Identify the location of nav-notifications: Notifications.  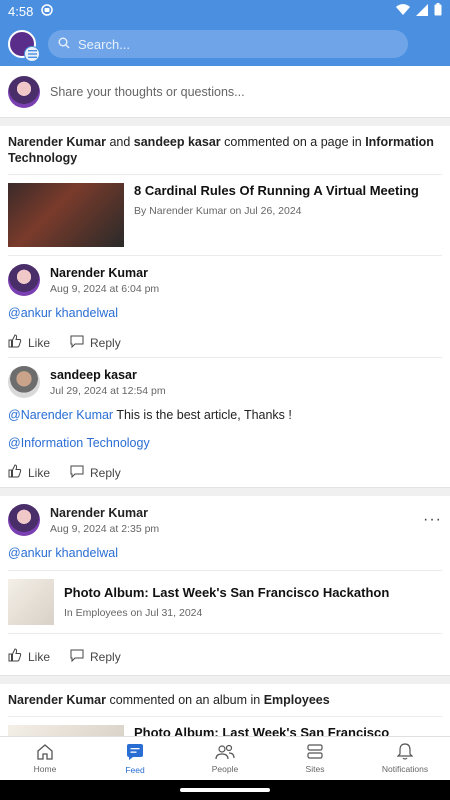
(405, 758).